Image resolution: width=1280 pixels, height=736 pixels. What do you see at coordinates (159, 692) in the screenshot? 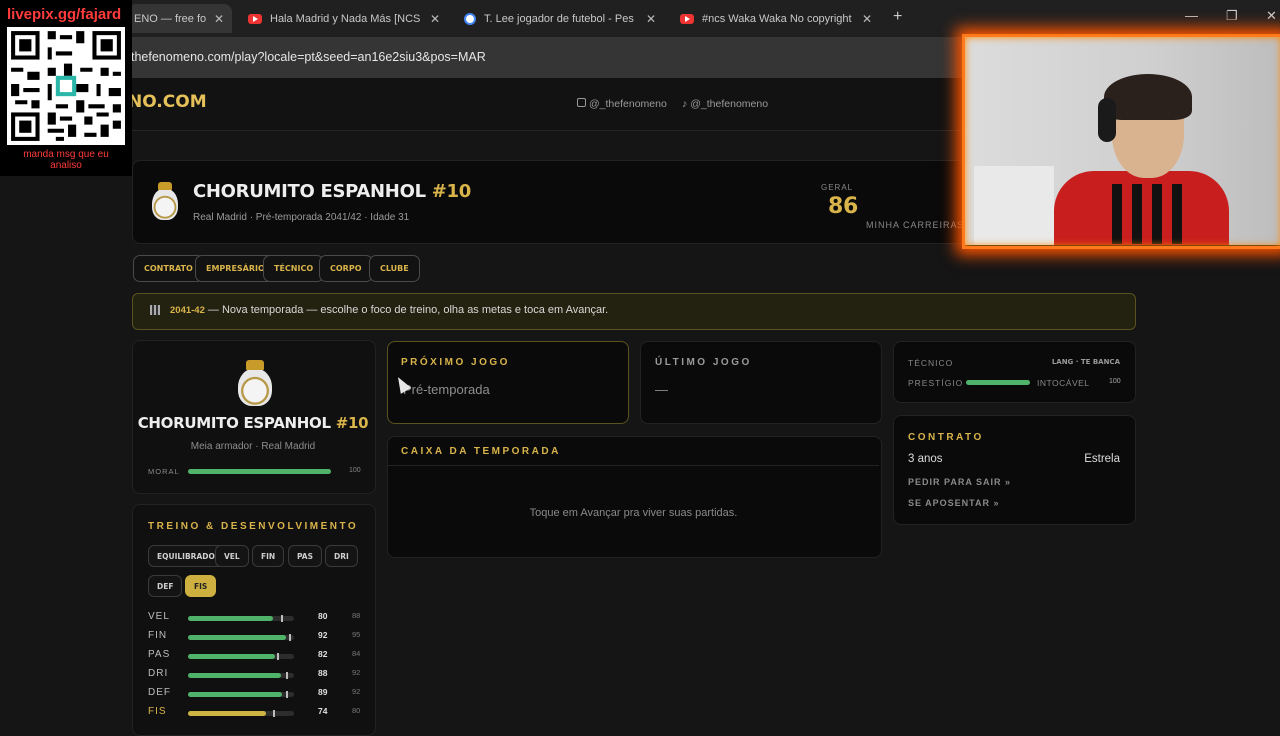
I see `attribute-label: DEF` at bounding box center [159, 692].